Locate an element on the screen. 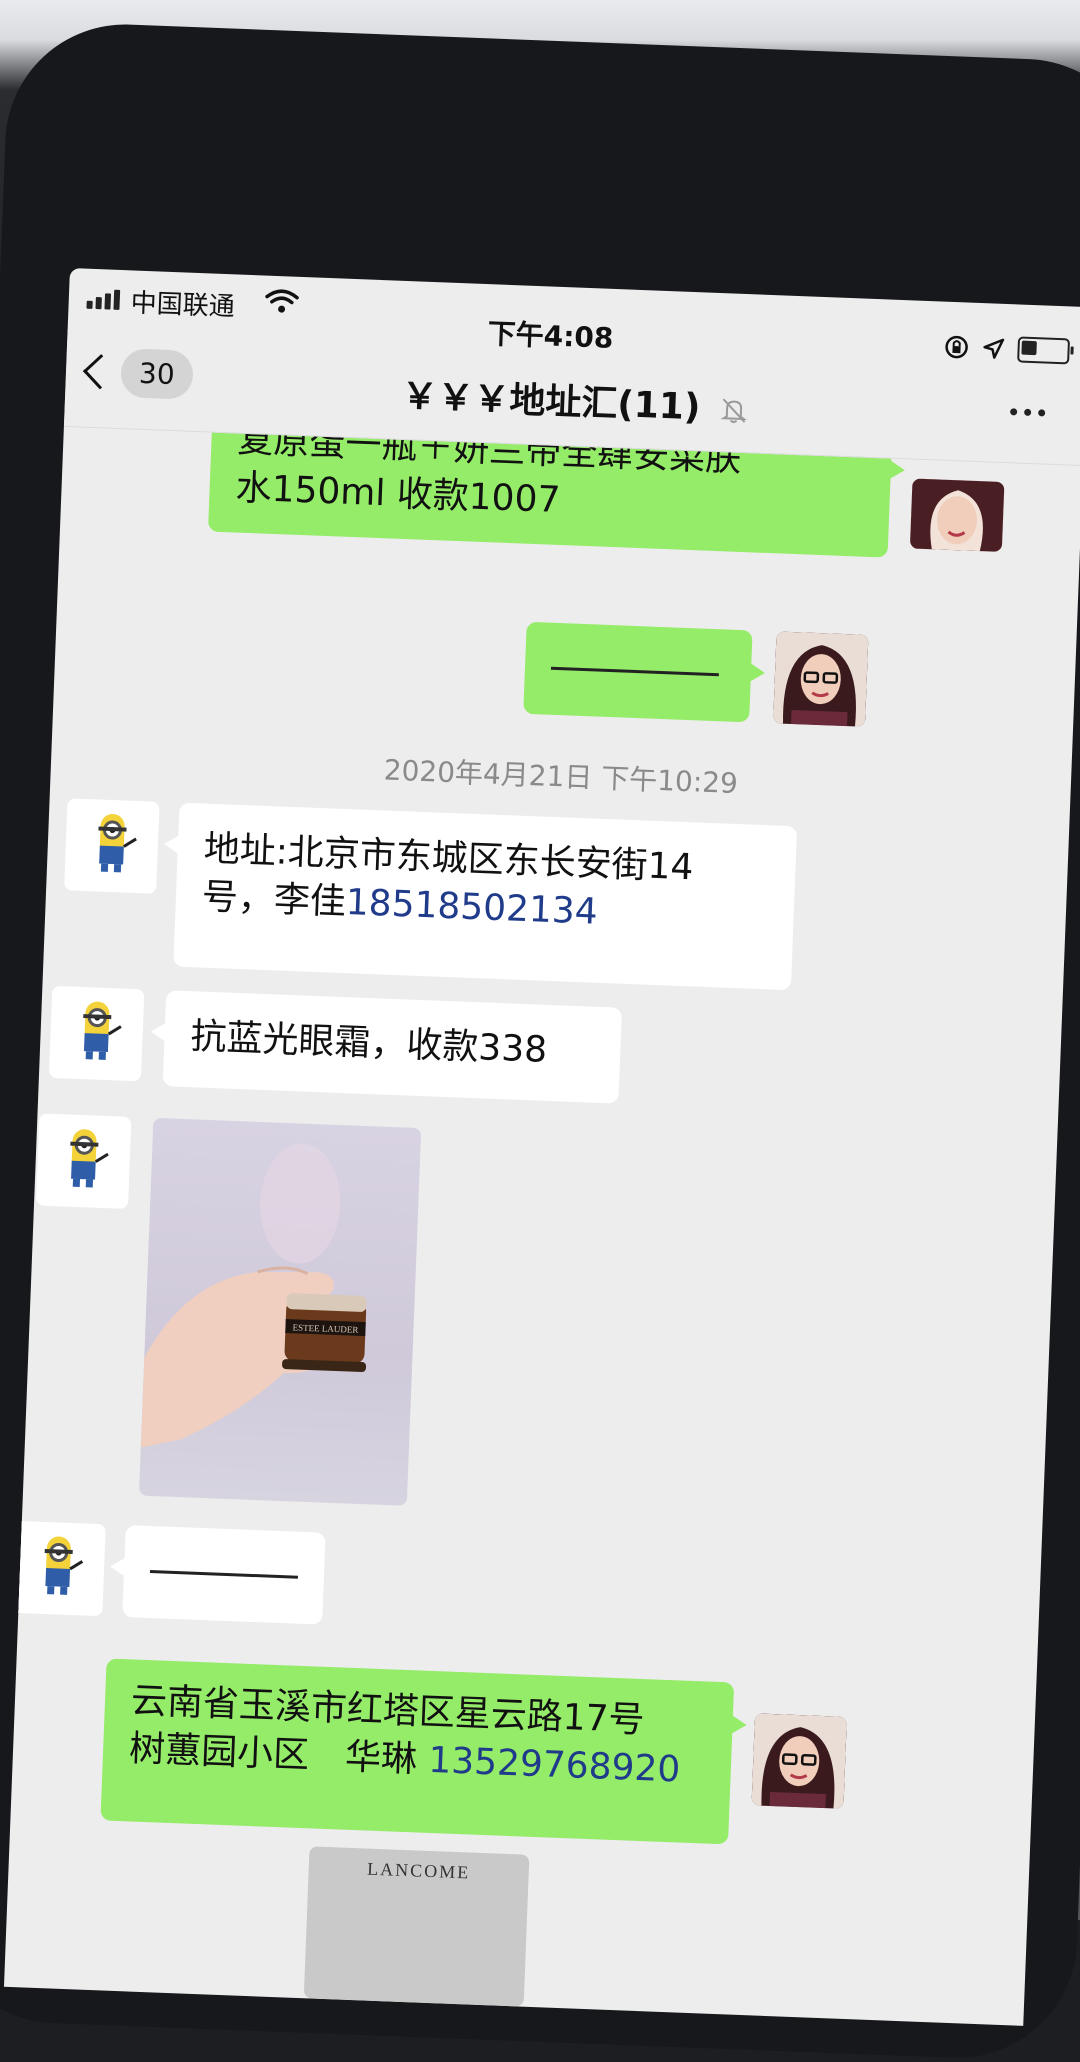 Image resolution: width=1080 pixels, height=2062 pixels. message-outgoing is located at coordinates (638, 672).